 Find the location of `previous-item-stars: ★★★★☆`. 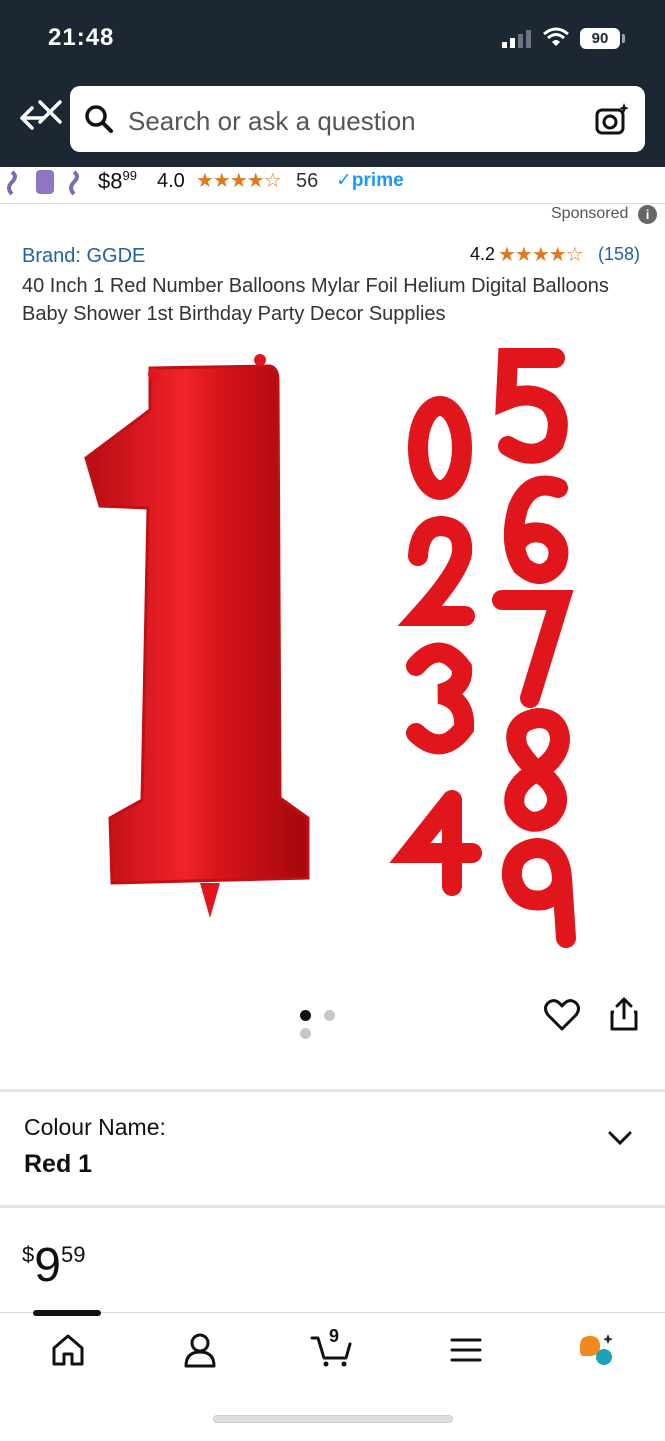

previous-item-stars: ★★★★☆ is located at coordinates (239, 181).